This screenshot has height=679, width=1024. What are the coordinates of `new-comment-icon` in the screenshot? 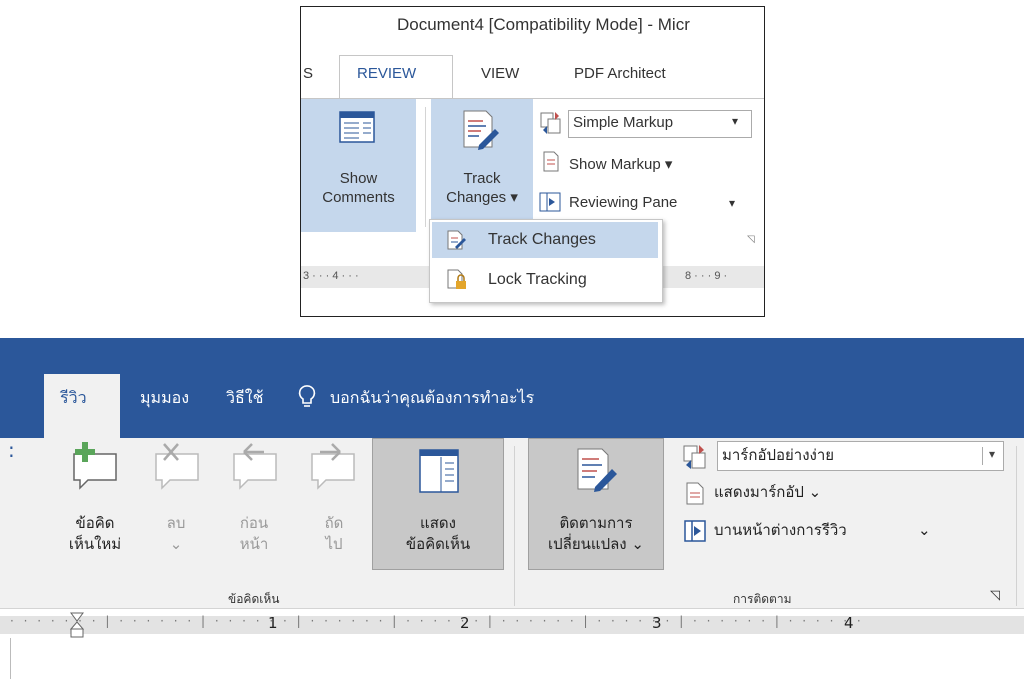 It's located at (95, 466).